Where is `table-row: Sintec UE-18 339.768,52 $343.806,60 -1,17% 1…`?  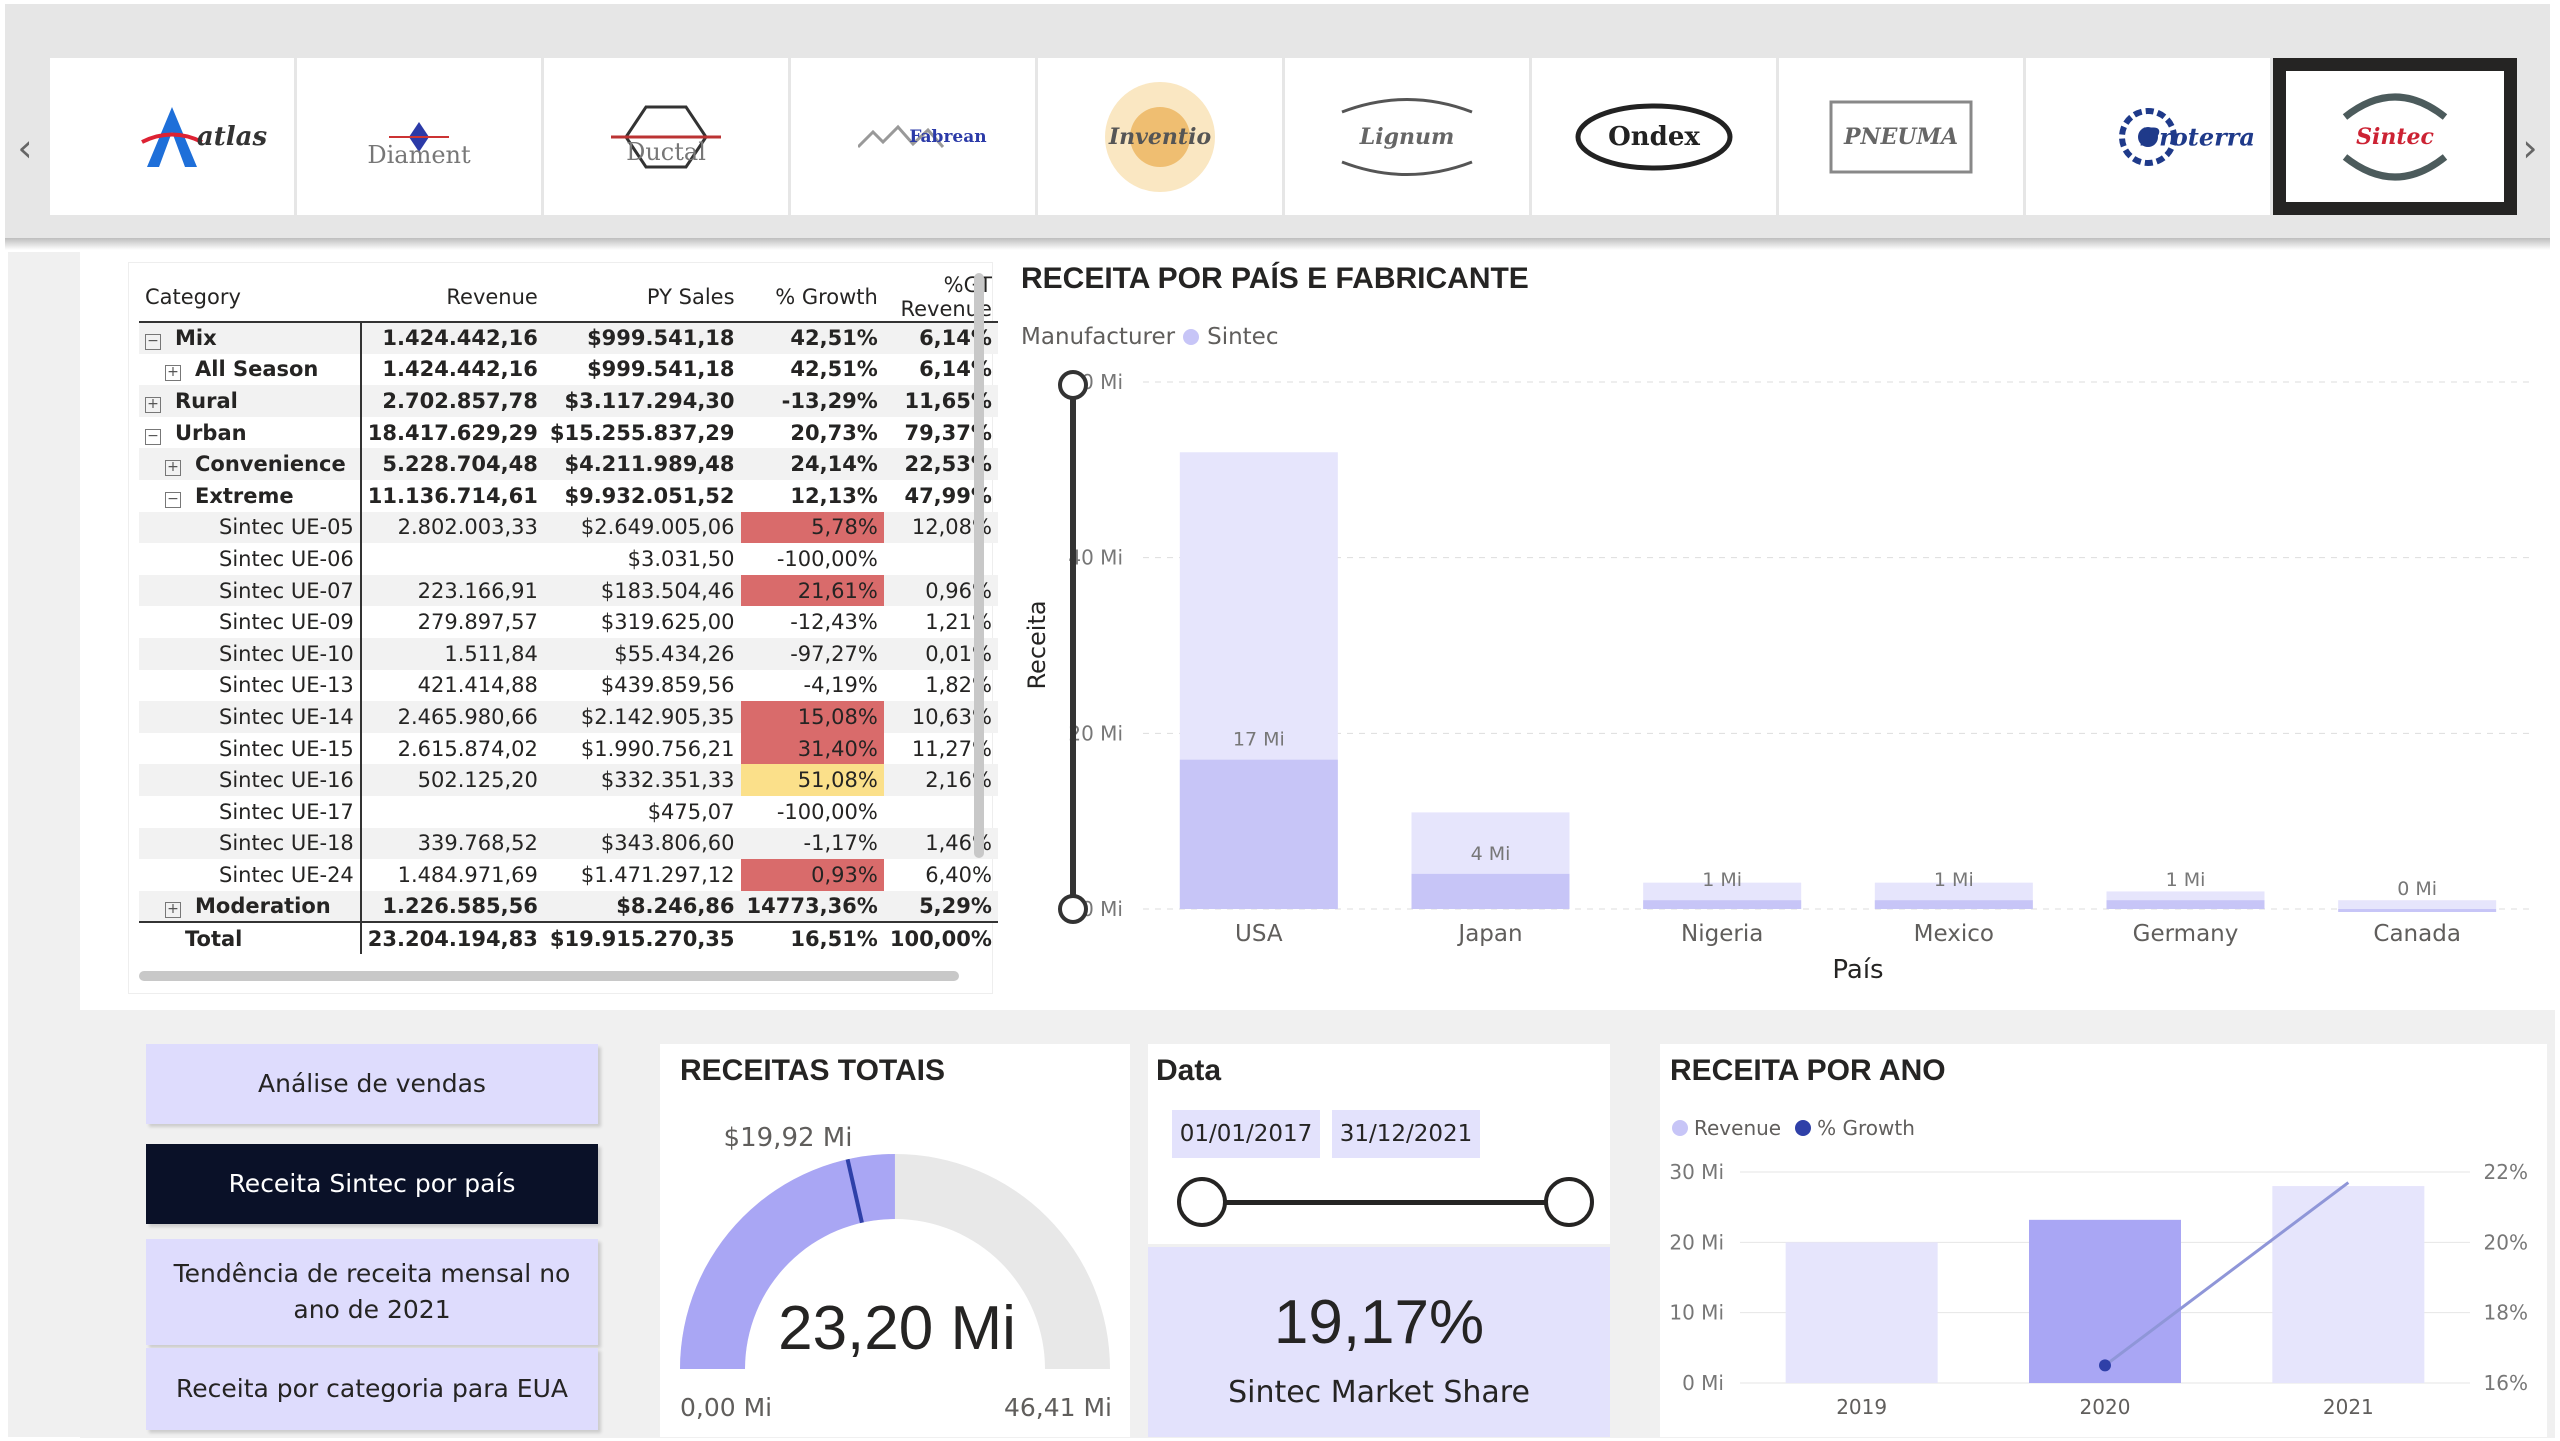 table-row: Sintec UE-18 339.768,52 $343.806,60 -1,17% 1… is located at coordinates (568, 843).